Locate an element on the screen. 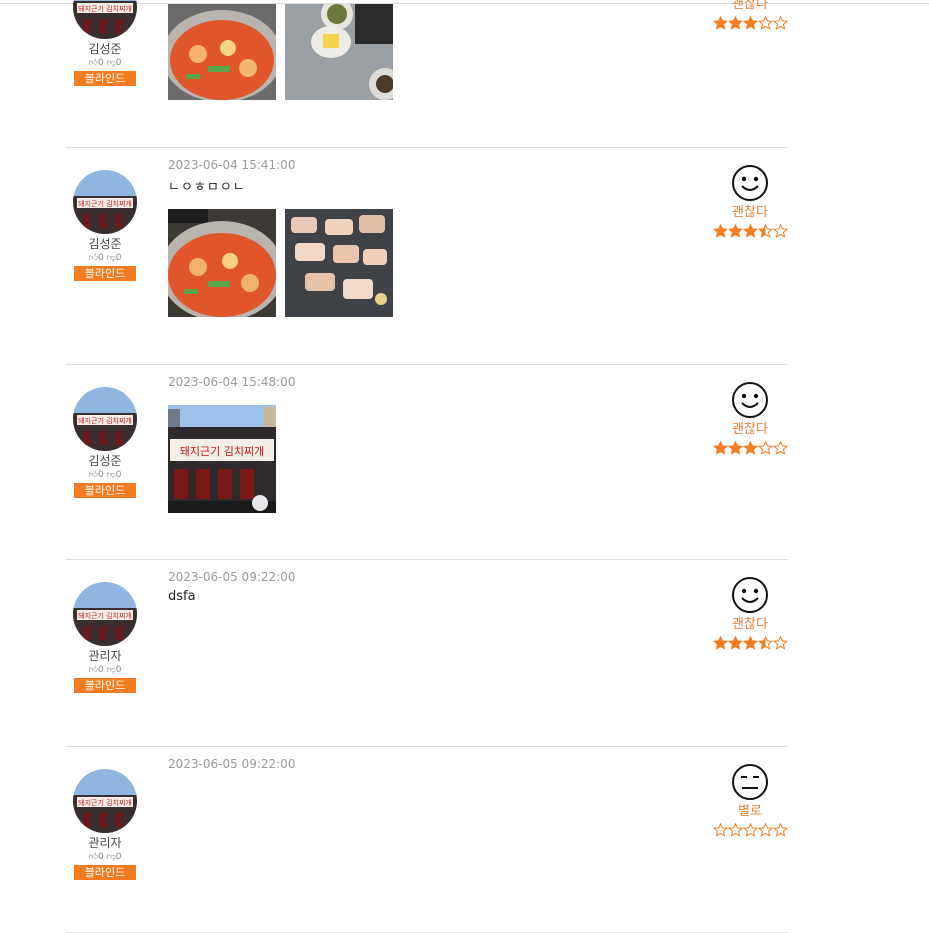 The height and width of the screenshot is (933, 929). rating-block: 별로 is located at coordinates (750, 800).